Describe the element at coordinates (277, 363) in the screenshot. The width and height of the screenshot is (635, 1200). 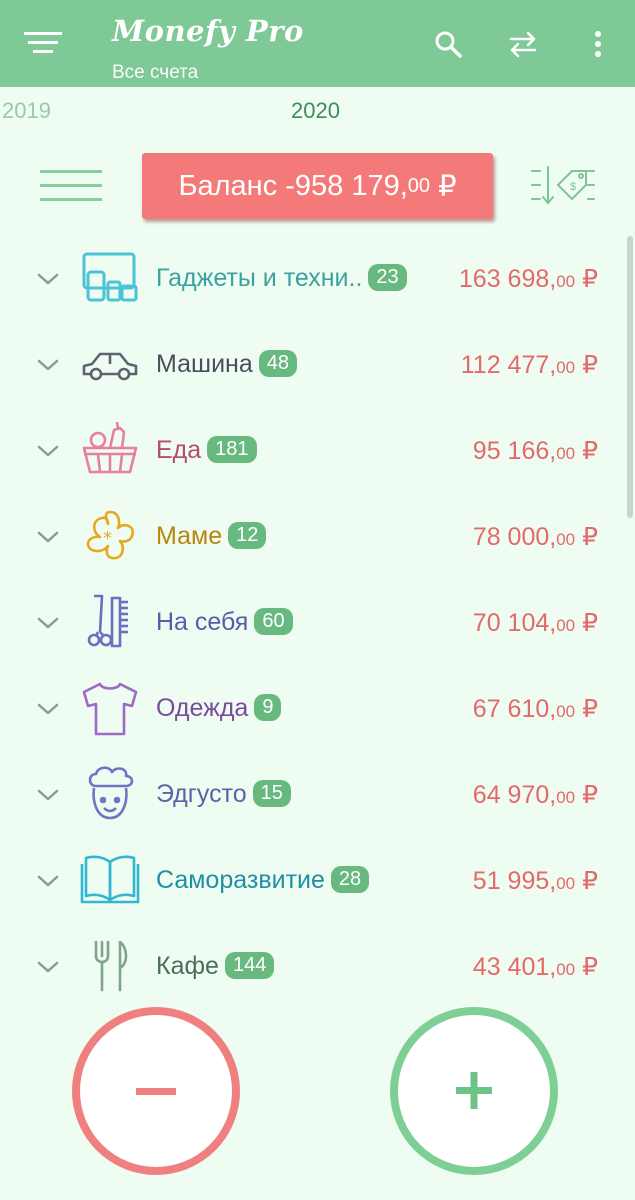
I see `transaction-count-badge: 48` at that location.